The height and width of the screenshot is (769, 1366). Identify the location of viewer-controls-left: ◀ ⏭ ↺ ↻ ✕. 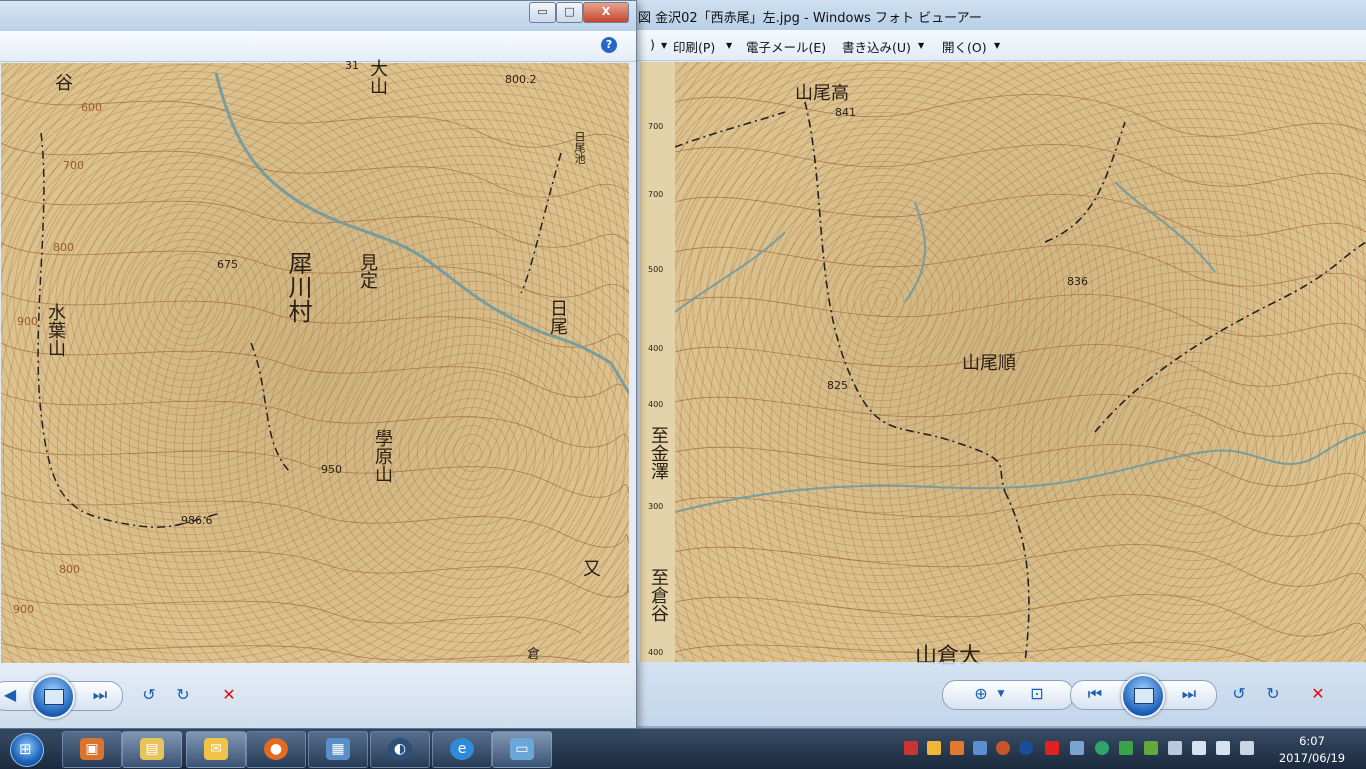
(318, 696).